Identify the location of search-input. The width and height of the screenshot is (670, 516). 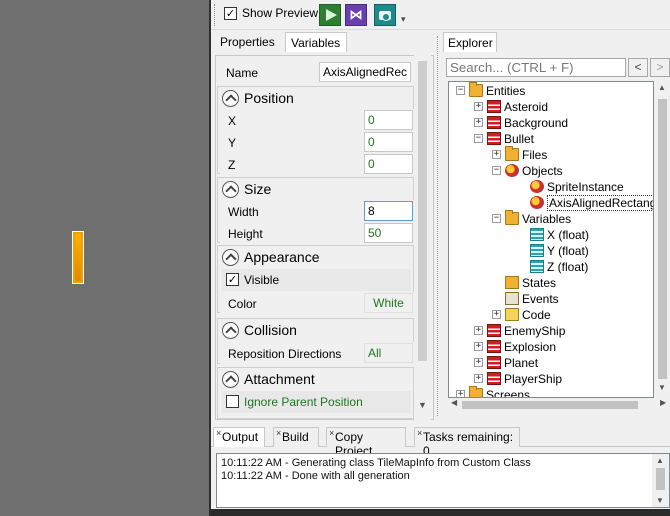
(536, 67).